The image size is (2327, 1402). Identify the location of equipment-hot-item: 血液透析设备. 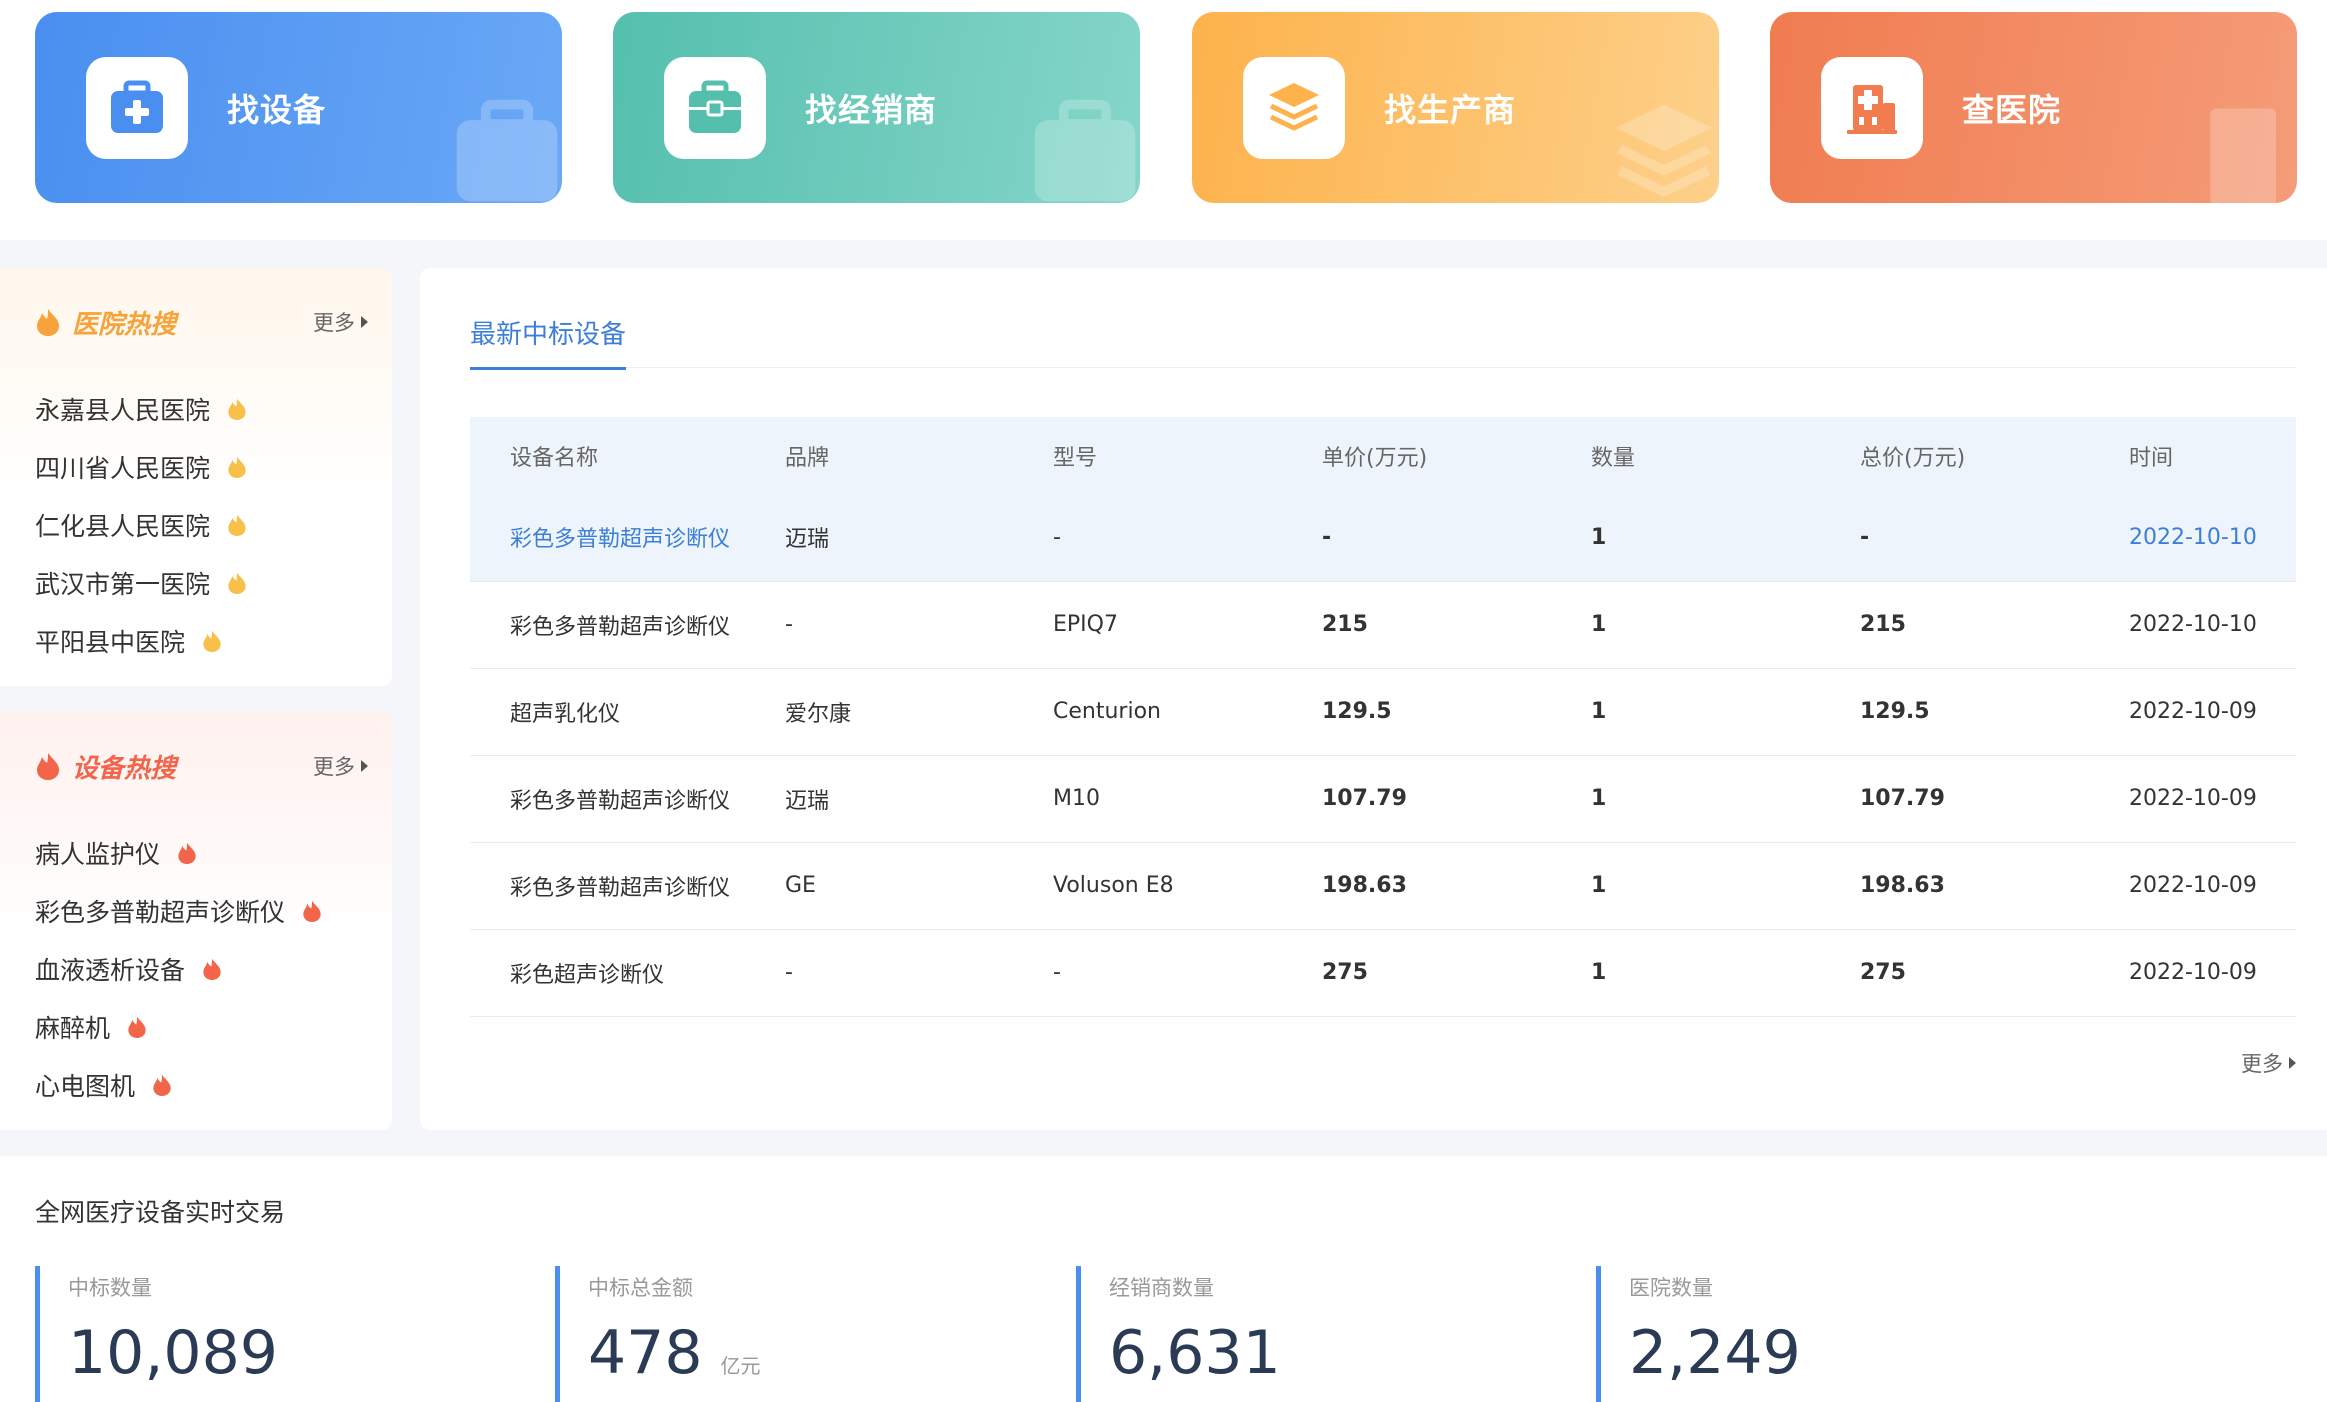
(179, 969).